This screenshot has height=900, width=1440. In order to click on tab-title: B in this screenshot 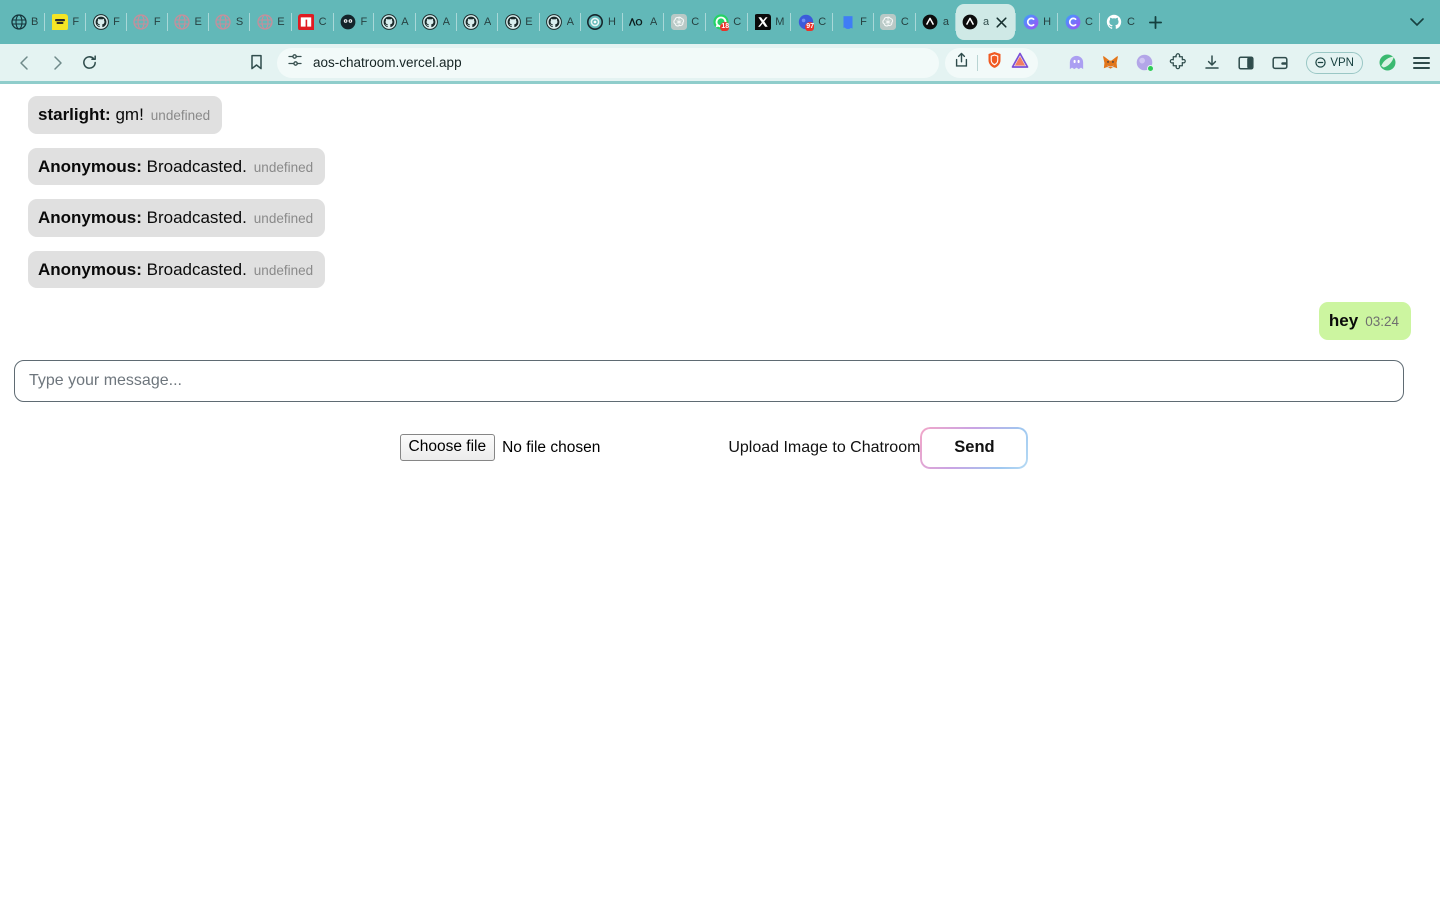, I will do `click(35, 22)`.